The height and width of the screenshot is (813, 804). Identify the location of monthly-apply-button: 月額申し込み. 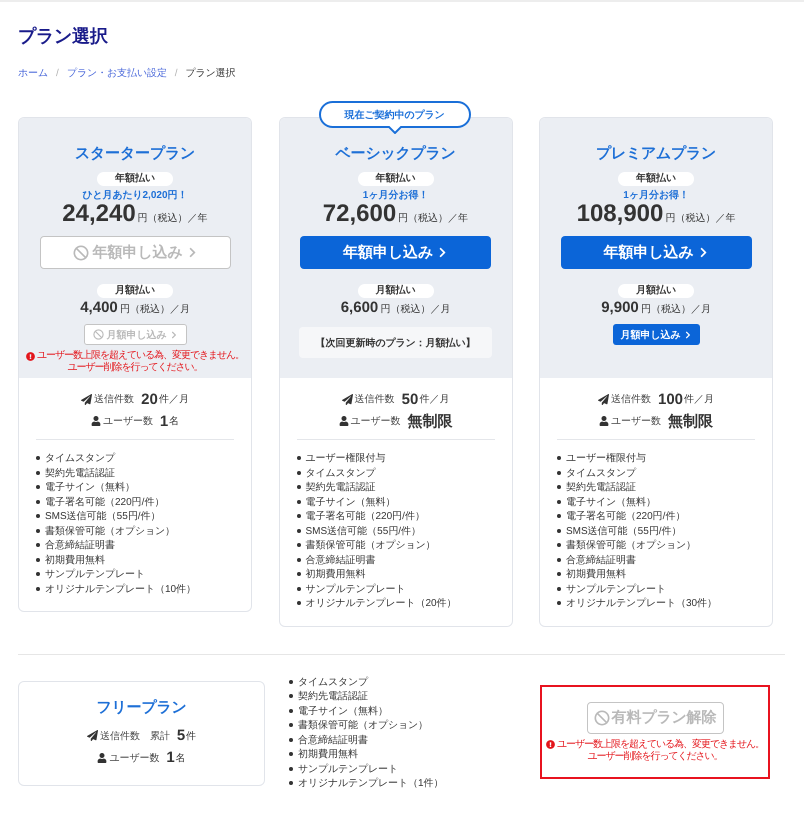
(656, 334).